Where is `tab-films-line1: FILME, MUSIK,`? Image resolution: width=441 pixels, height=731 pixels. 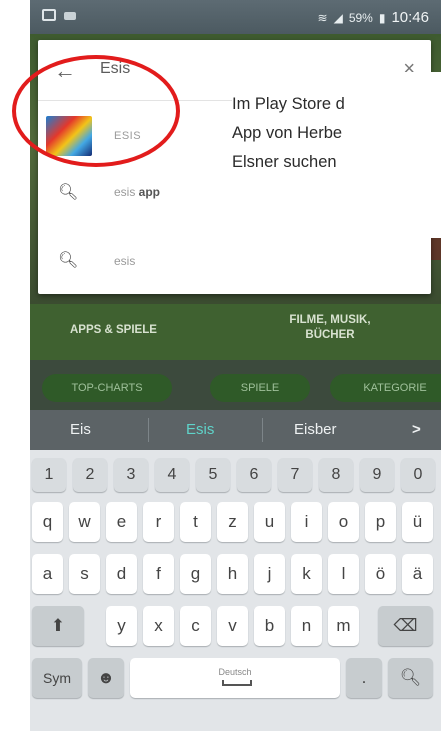 tab-films-line1: FILME, MUSIK, is located at coordinates (330, 320).